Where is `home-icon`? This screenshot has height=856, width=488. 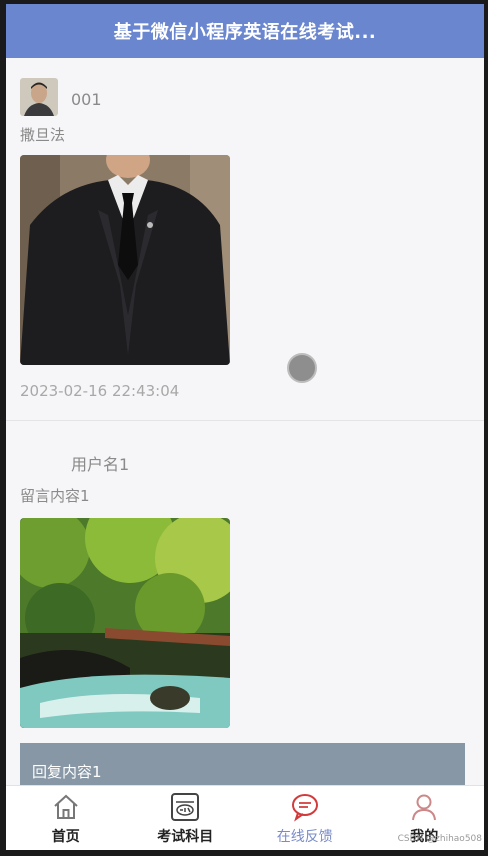 home-icon is located at coordinates (66, 806).